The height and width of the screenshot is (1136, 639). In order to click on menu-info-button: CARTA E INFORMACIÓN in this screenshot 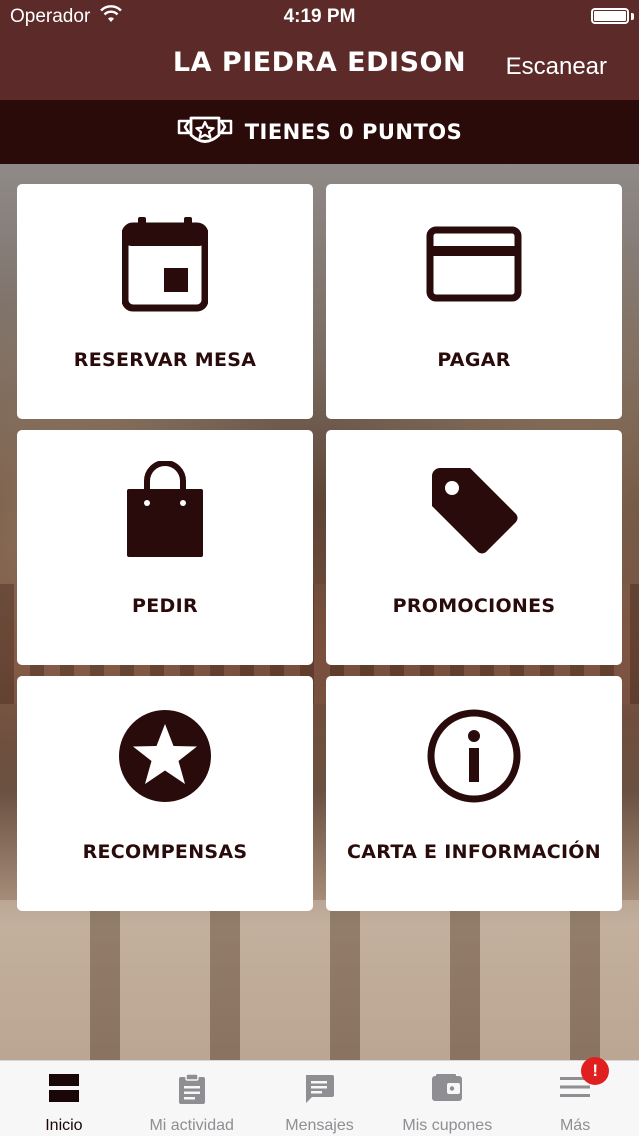, I will do `click(474, 793)`.